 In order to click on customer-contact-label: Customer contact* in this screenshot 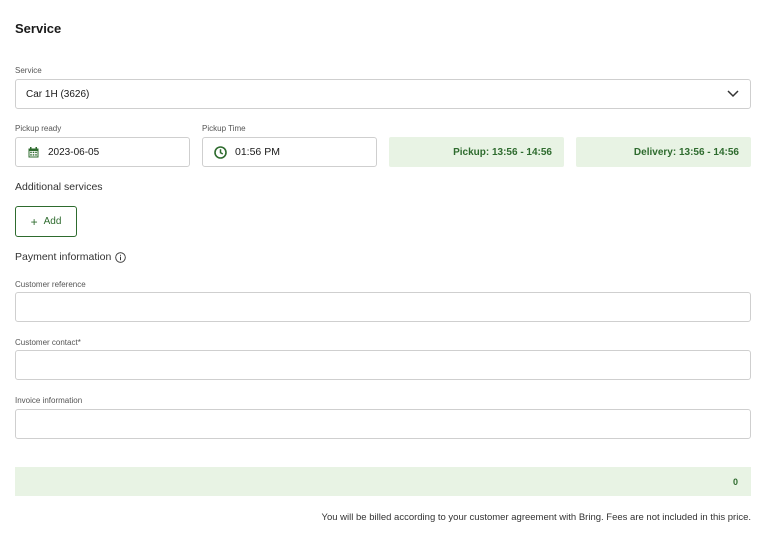, I will do `click(48, 342)`.